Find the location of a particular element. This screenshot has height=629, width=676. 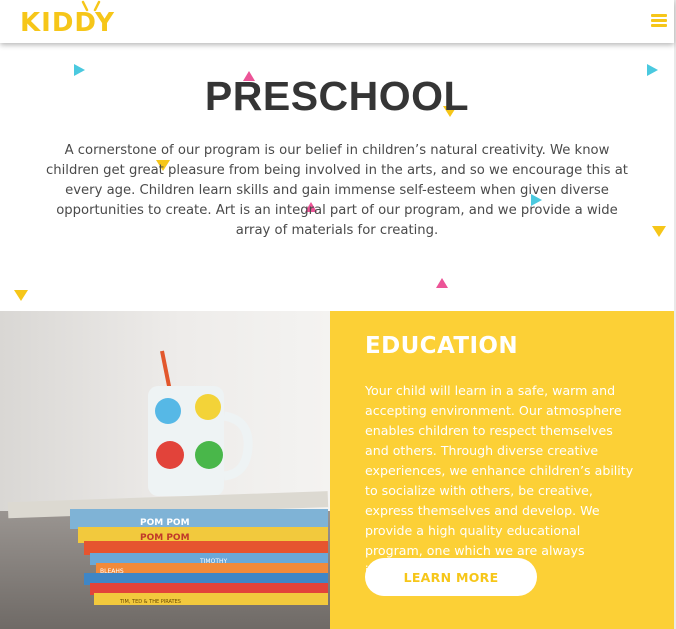

logo: KIDDY is located at coordinates (72, 19).